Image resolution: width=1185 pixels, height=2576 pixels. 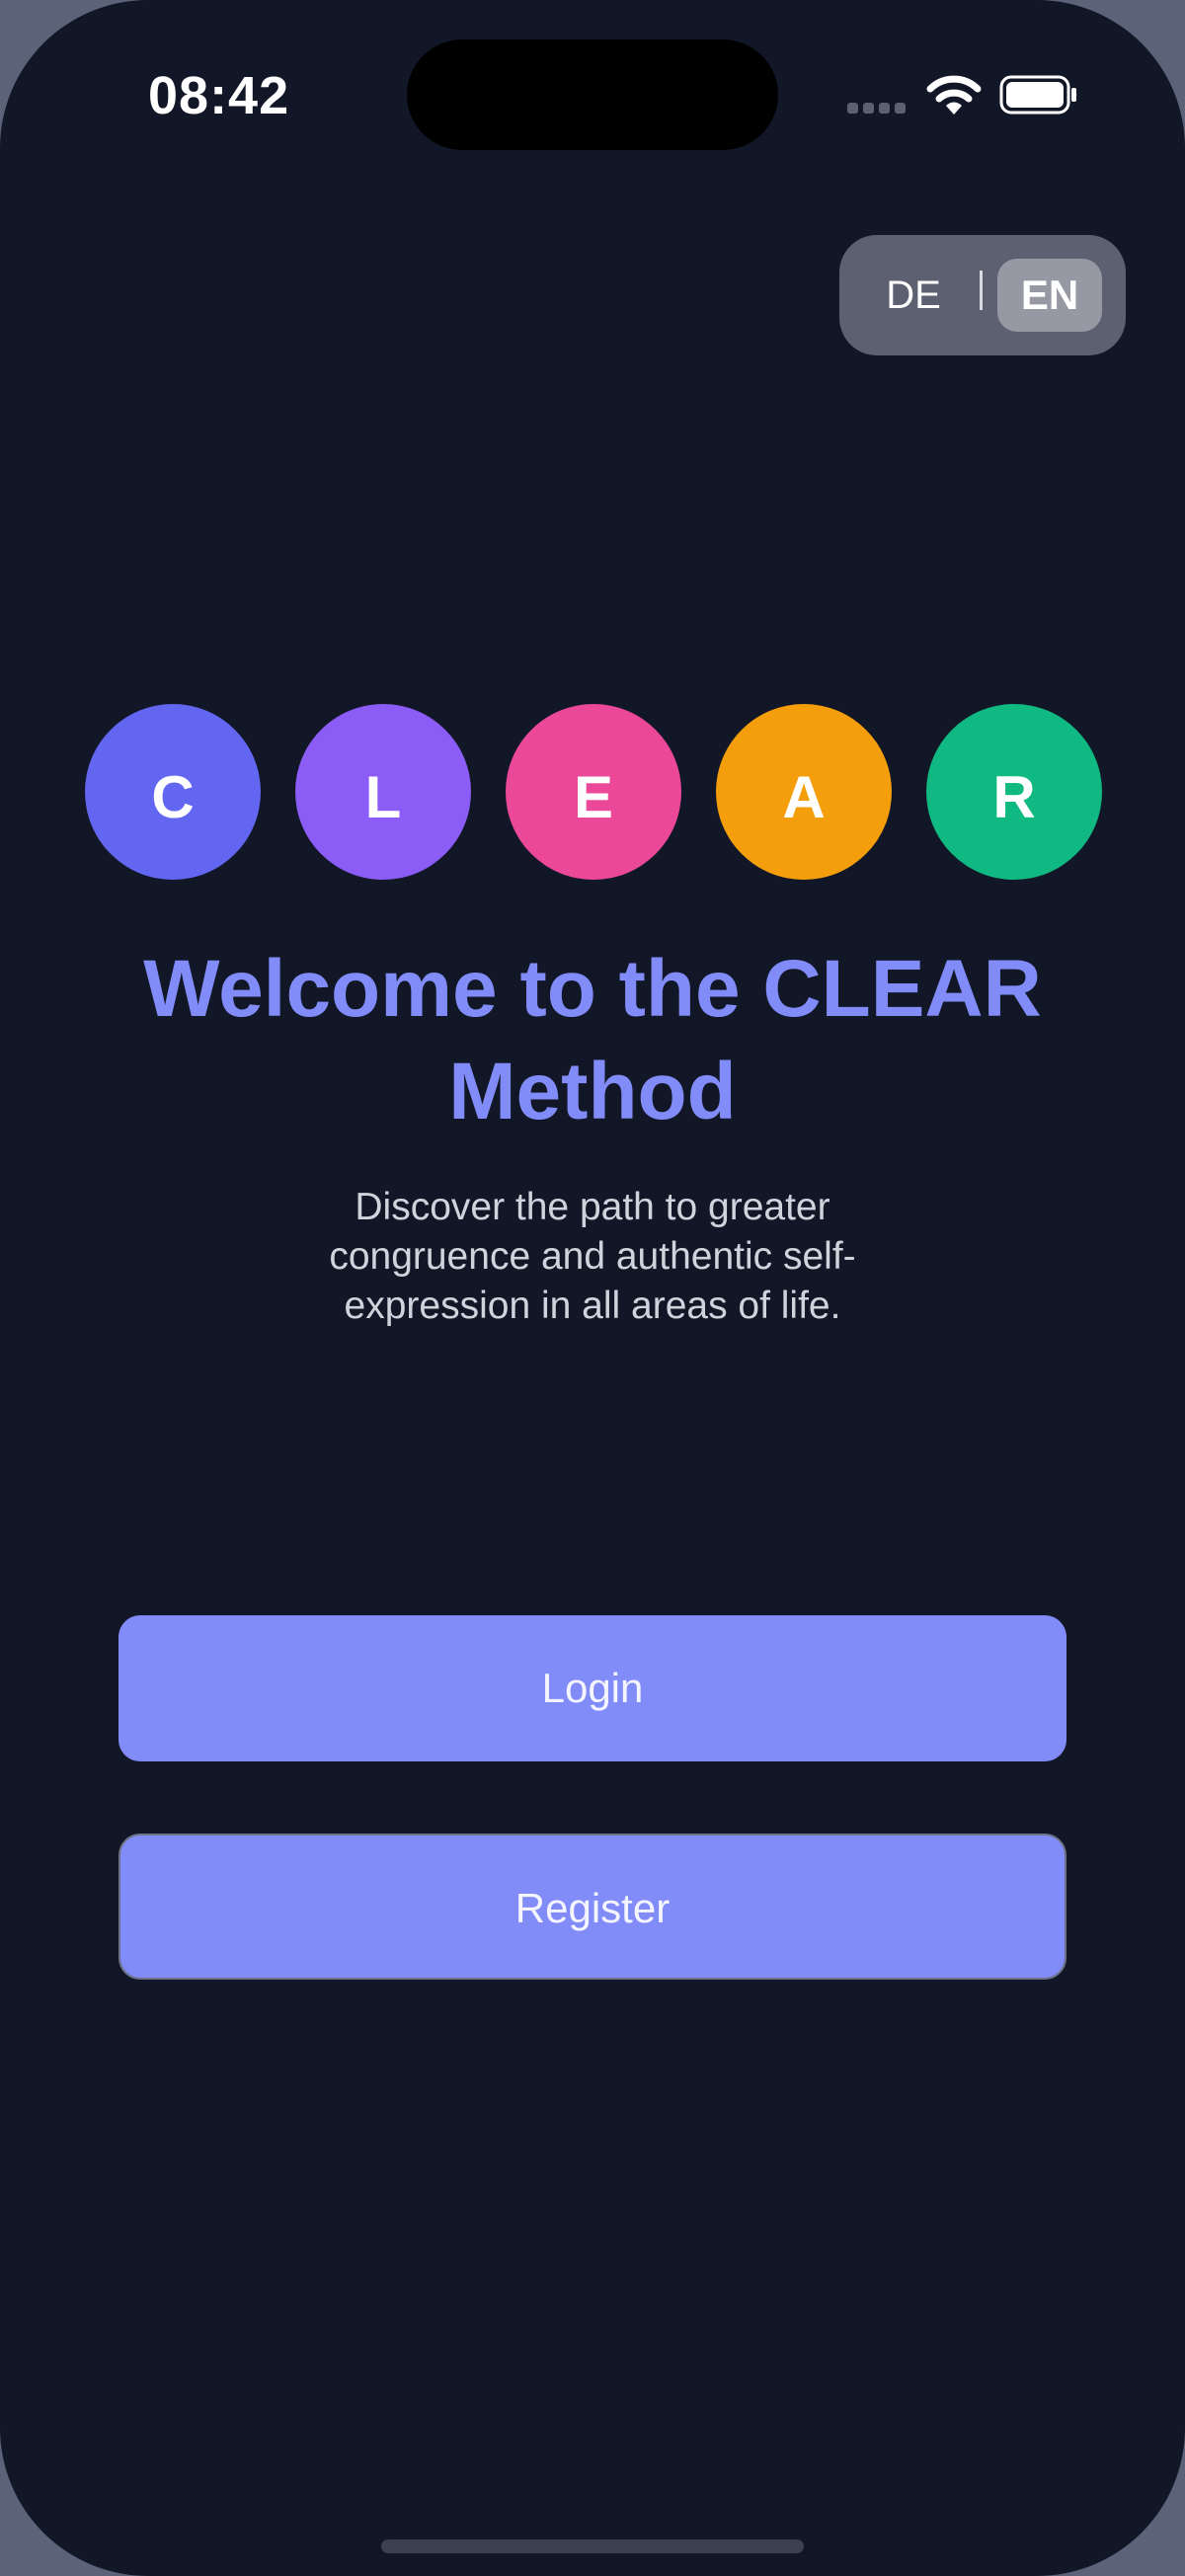 What do you see at coordinates (173, 797) in the screenshot?
I see `logo-letter: C` at bounding box center [173, 797].